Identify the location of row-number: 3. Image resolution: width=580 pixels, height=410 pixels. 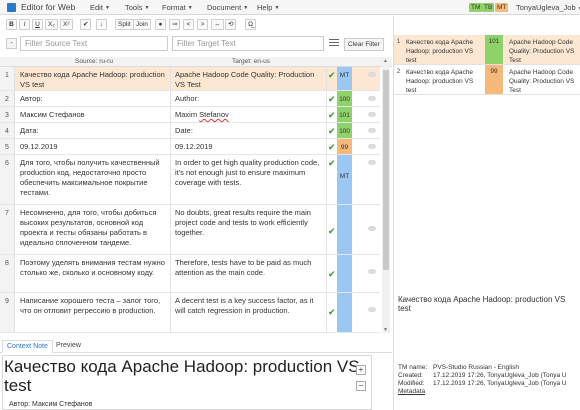
(7, 114).